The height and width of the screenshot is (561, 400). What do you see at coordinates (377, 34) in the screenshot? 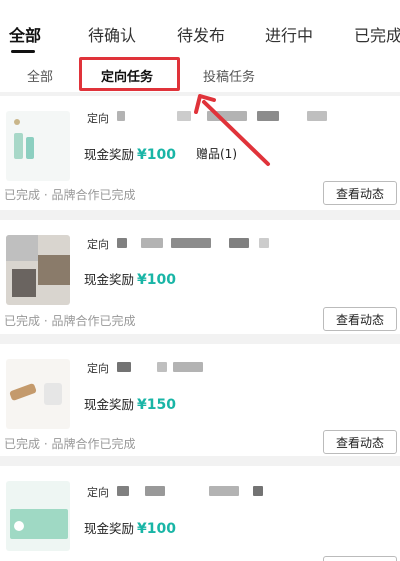
I see `tab-completed: 已完成` at bounding box center [377, 34].